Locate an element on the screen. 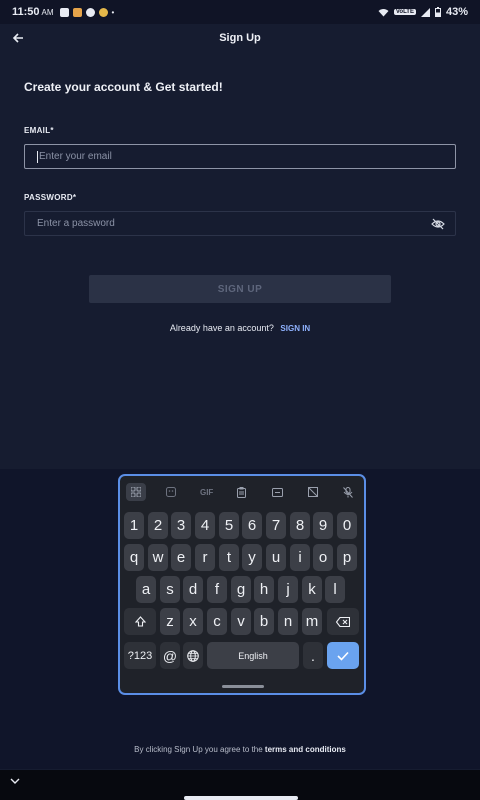 This screenshot has width=480, height=800. signin-prompt-row: Already have an account? SIGN IN is located at coordinates (240, 328).